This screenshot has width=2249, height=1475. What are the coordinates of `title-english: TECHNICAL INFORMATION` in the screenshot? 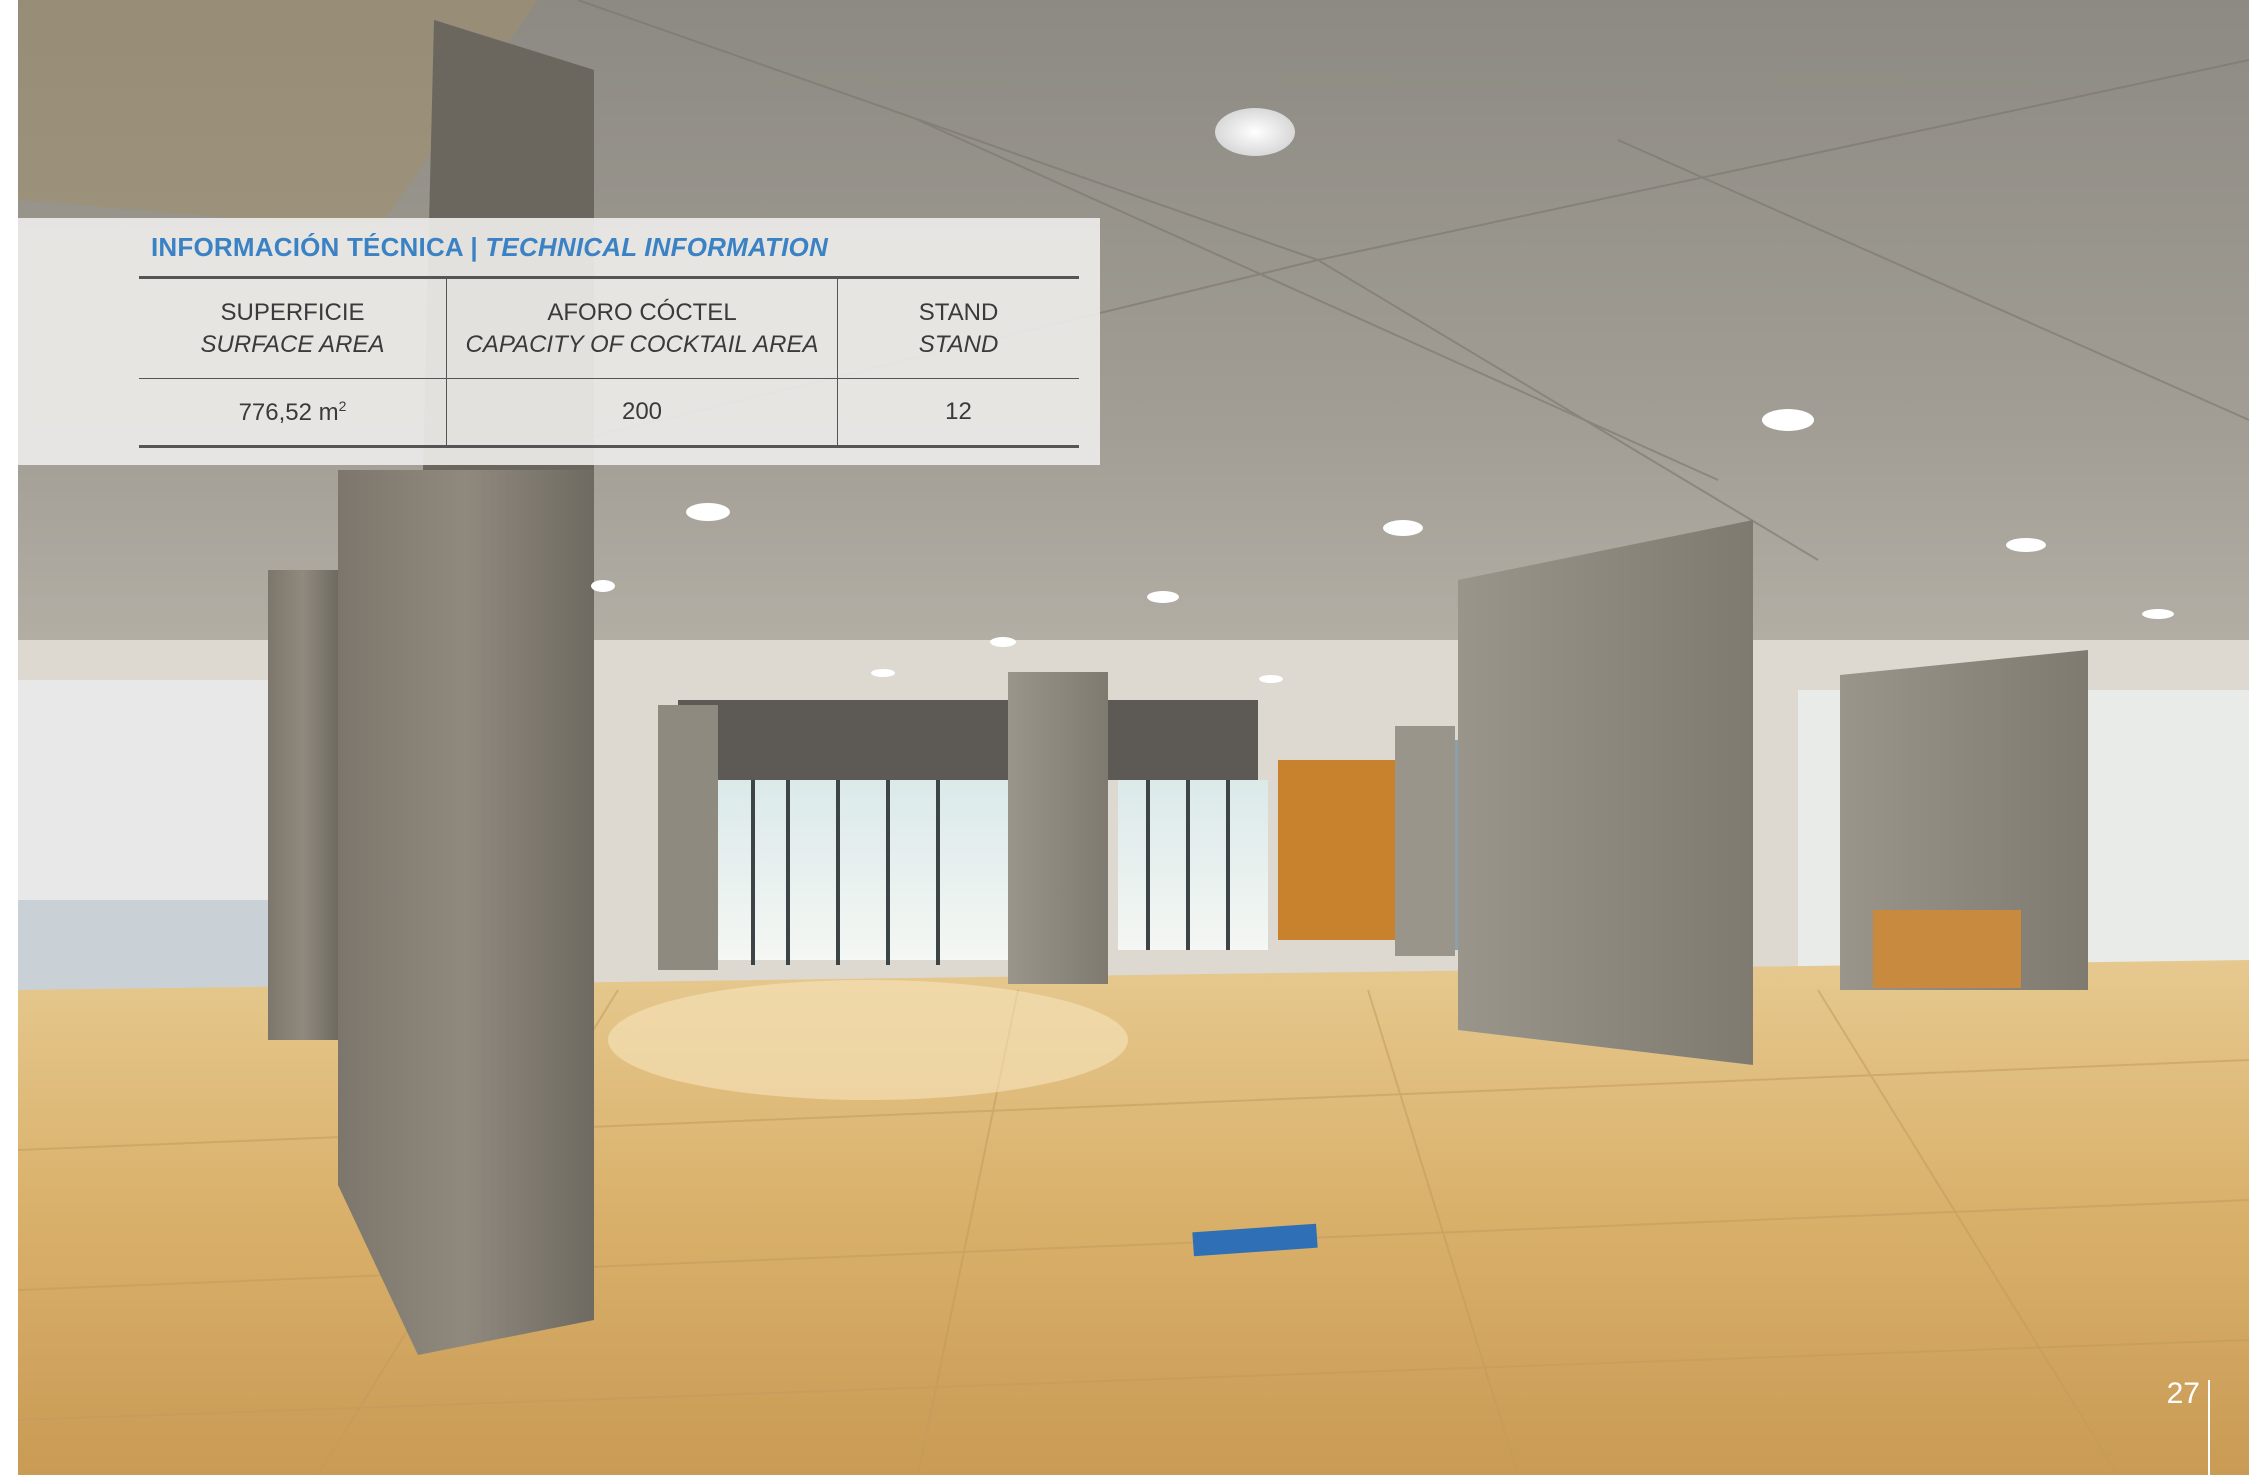 It's located at (656, 247).